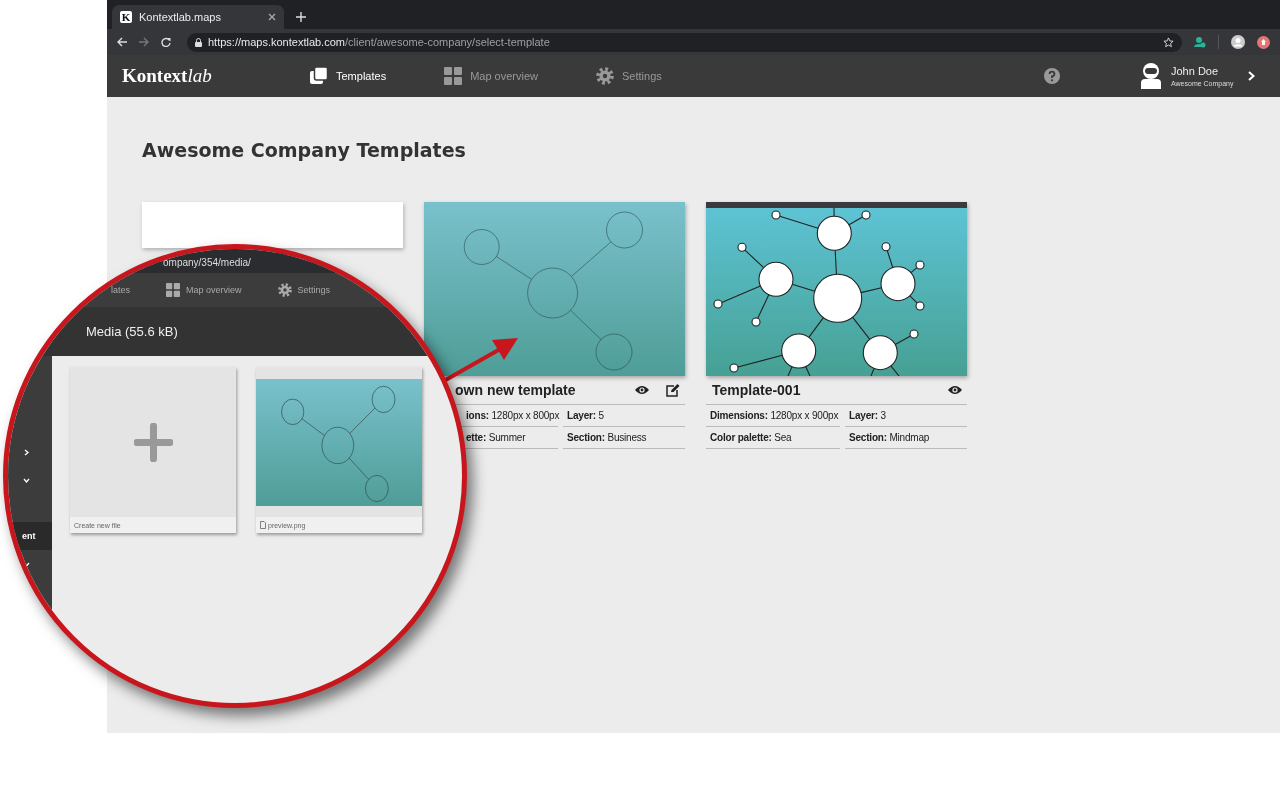 The height and width of the screenshot is (800, 1280). Describe the element at coordinates (126, 17) in the screenshot. I see `favicon: K` at that location.